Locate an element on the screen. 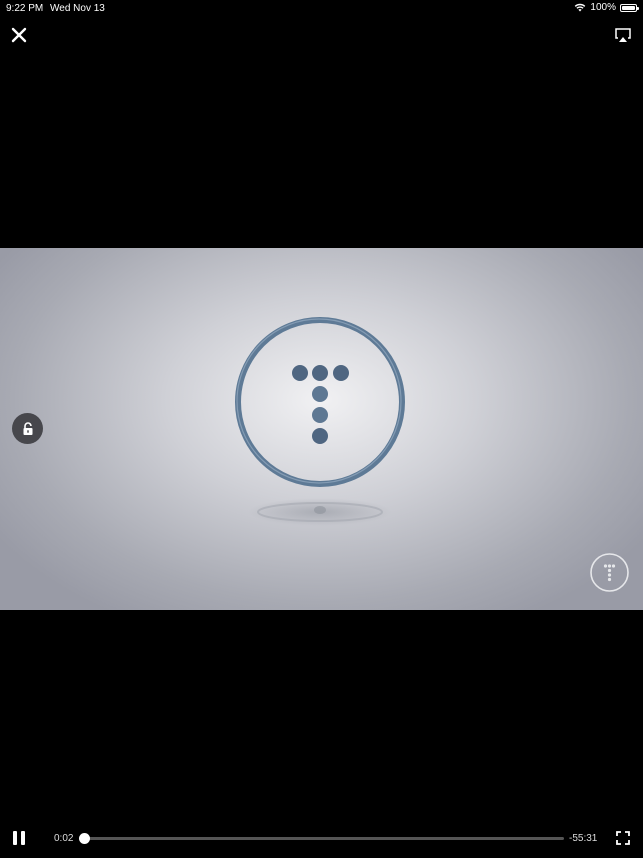  playback-controls: 0:02 -55:31 is located at coordinates (321, 840).